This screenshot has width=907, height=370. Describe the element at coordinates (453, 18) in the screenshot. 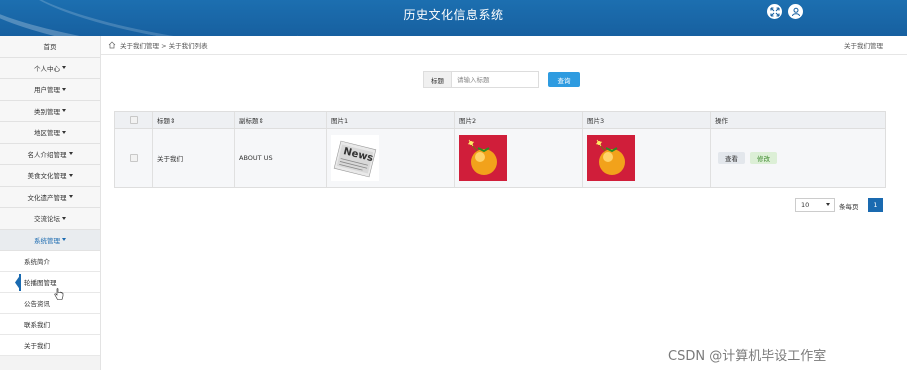

I see `app-header: 历史文化信息系统` at that location.